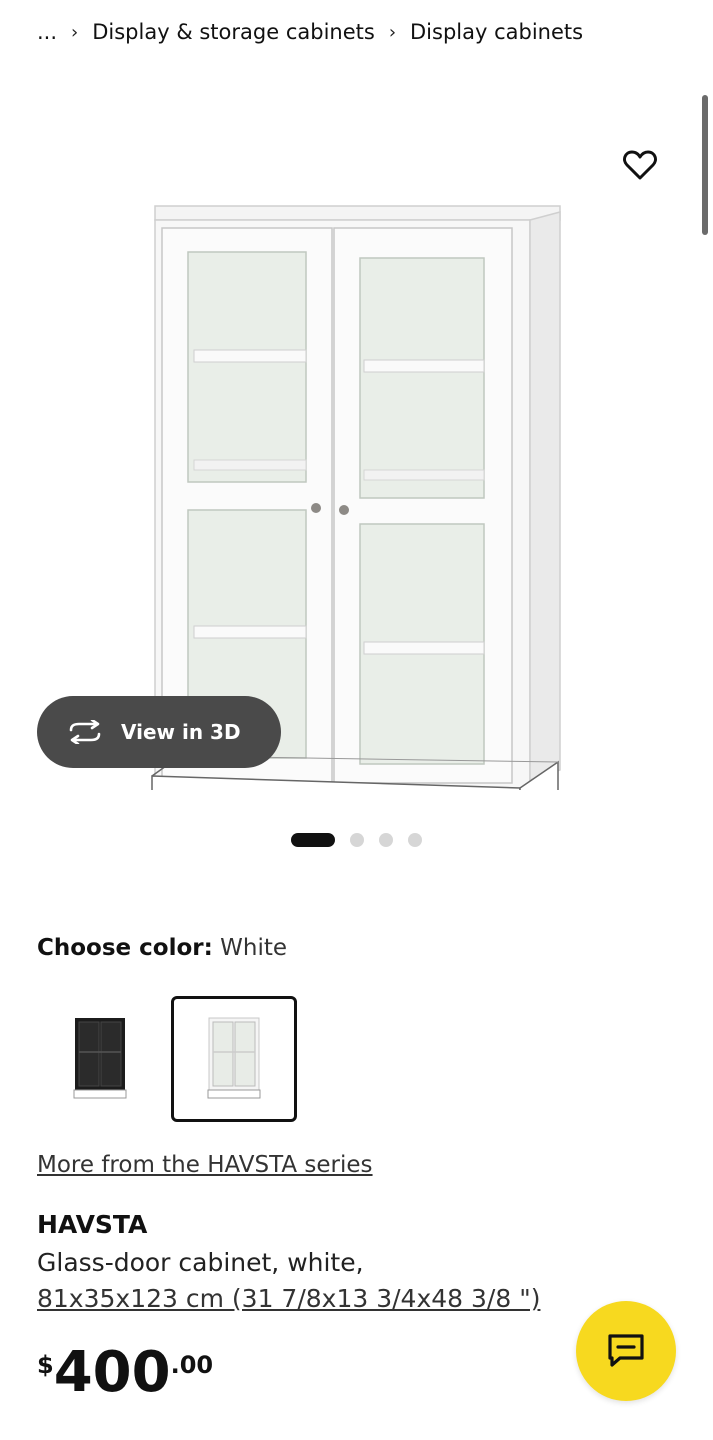 The height and width of the screenshot is (1440, 713). I want to click on black-cabinet-thumbnail, so click(100, 1058).